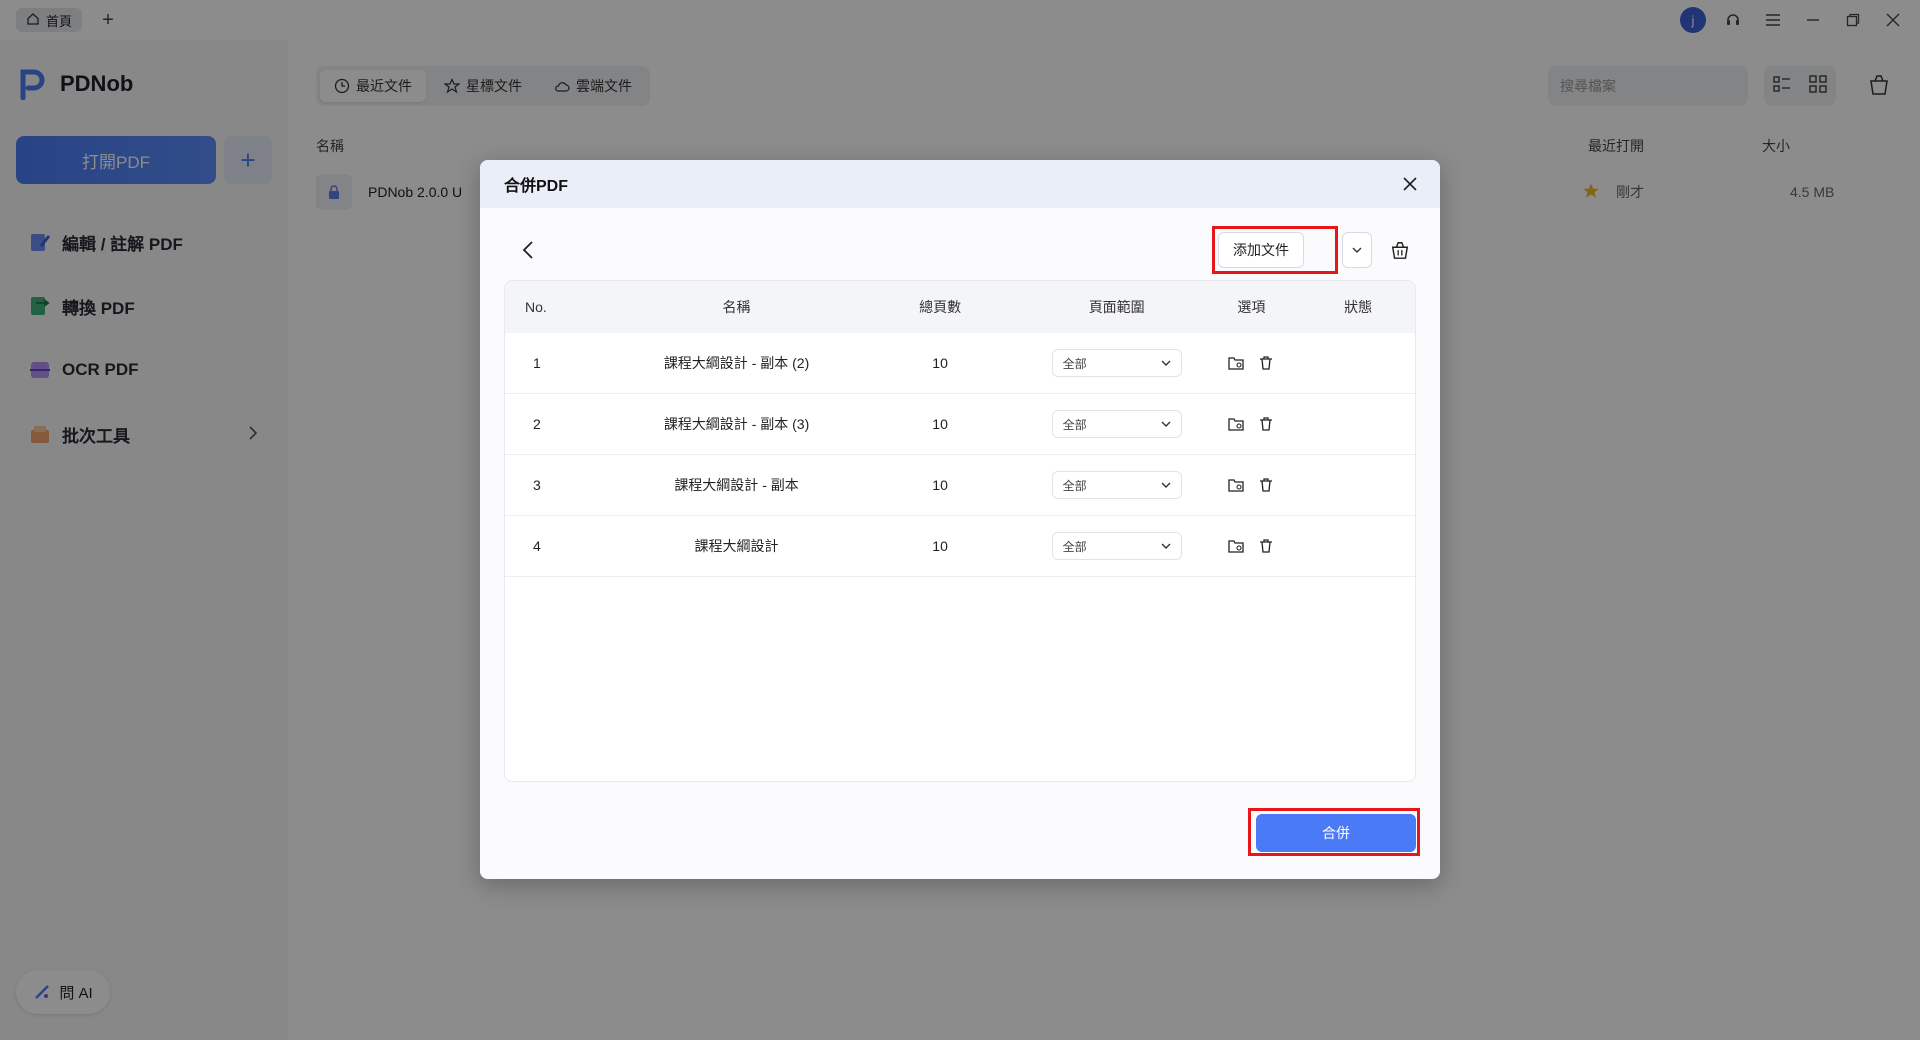 The image size is (1920, 1040). I want to click on table-row: 3 課程大綱設計 - 副本 10 全部, so click(960, 485).